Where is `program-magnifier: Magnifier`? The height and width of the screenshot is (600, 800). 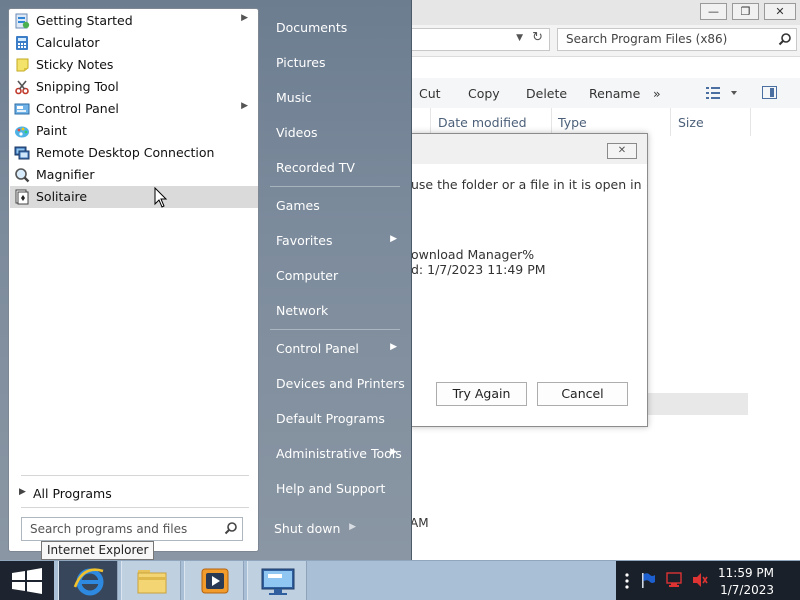 program-magnifier: Magnifier is located at coordinates (134, 175).